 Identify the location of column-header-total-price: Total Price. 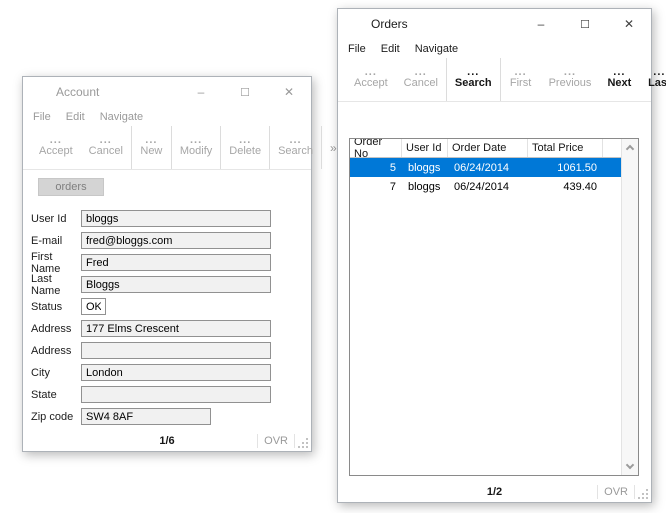
(565, 148).